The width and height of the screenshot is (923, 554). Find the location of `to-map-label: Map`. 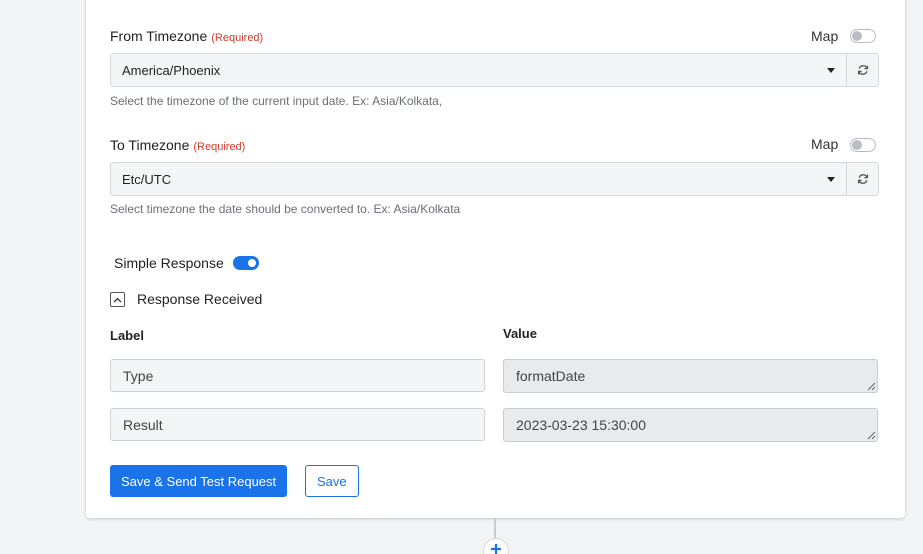

to-map-label: Map is located at coordinates (825, 144).